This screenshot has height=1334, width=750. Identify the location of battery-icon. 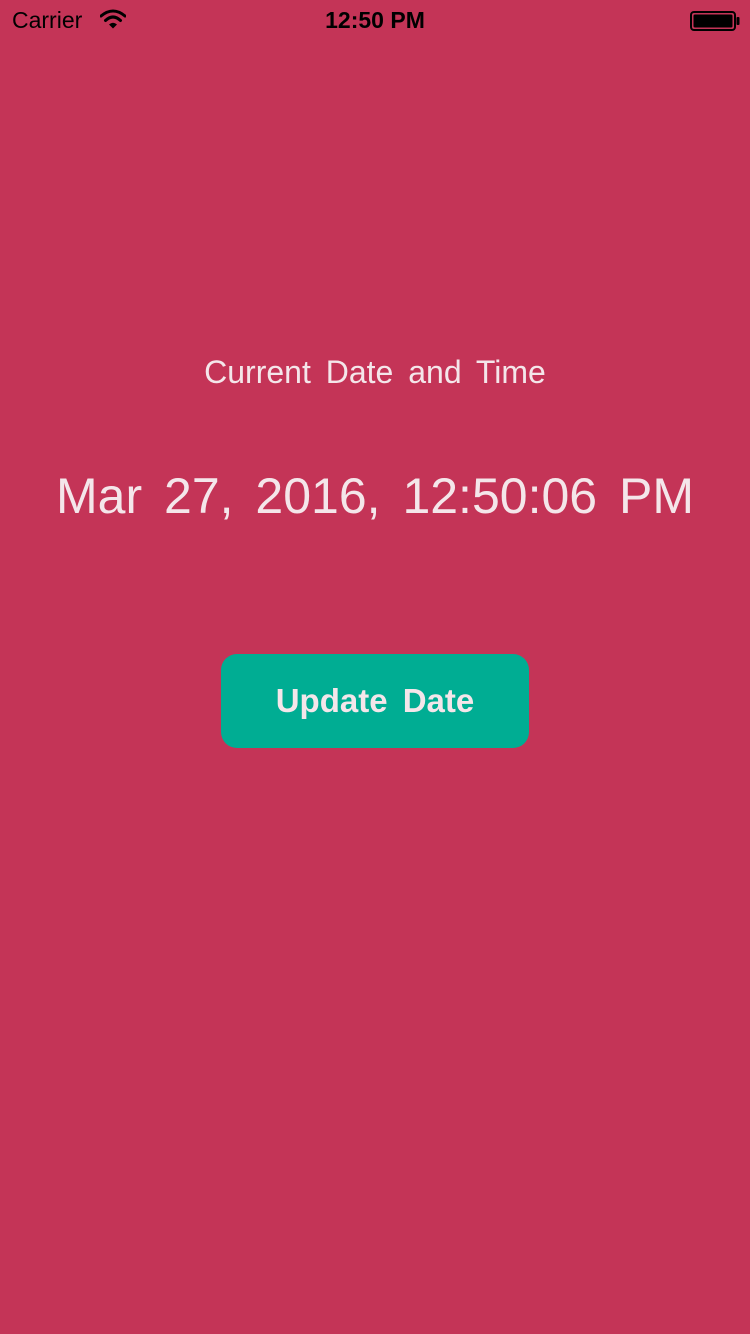
(715, 21).